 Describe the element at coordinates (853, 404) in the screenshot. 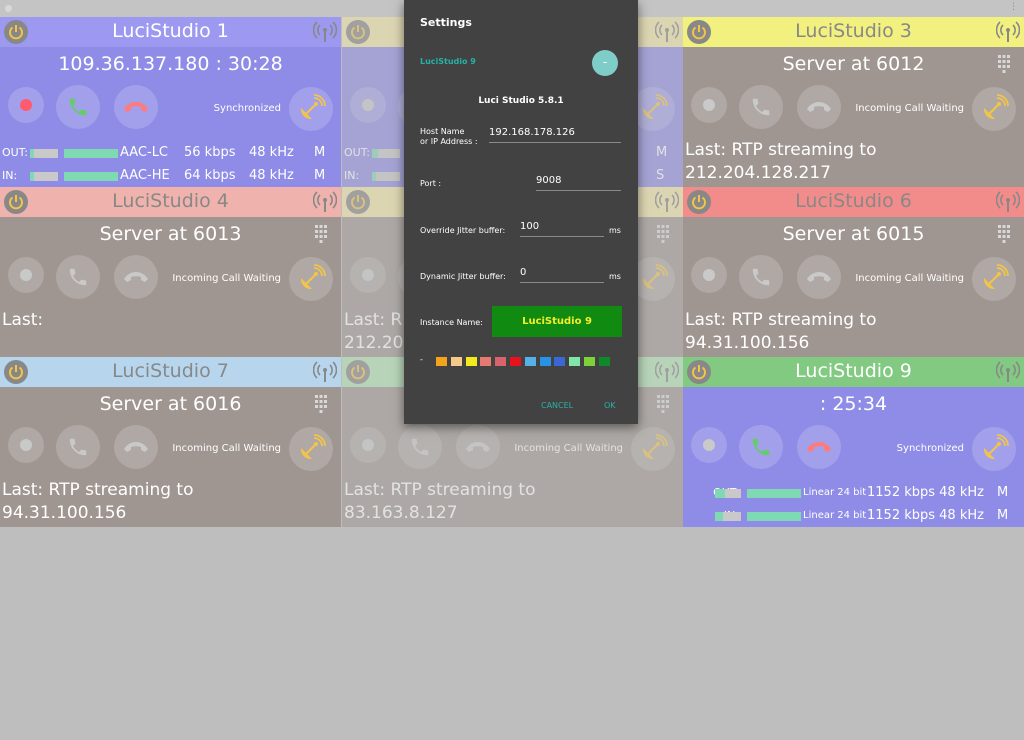

I see `connection-info: : 25:34` at that location.